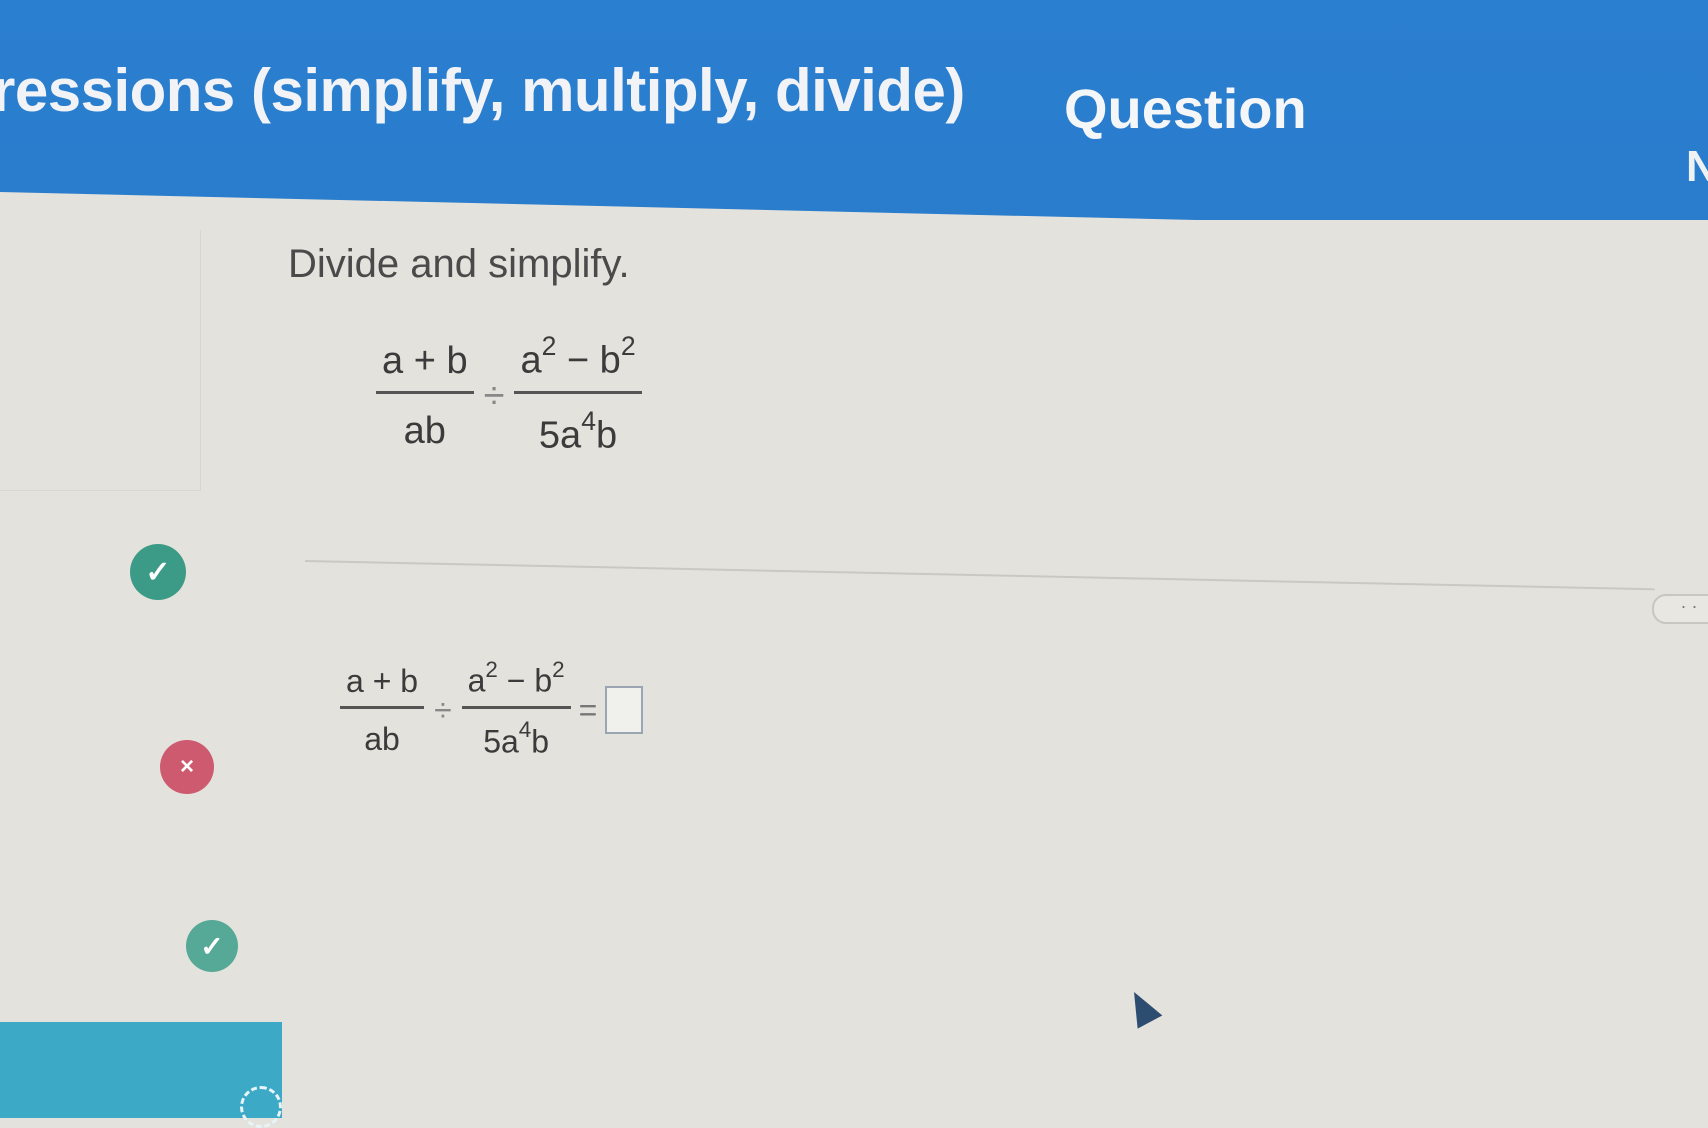 The height and width of the screenshot is (1128, 1708). Describe the element at coordinates (459, 264) in the screenshot. I see `instruction-text: Divide and simplify.` at that location.